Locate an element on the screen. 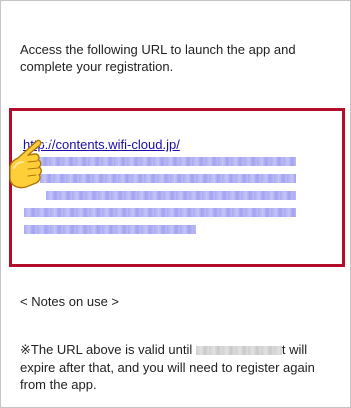 The image size is (351, 408). notes-title: < Notes on use > is located at coordinates (70, 301).